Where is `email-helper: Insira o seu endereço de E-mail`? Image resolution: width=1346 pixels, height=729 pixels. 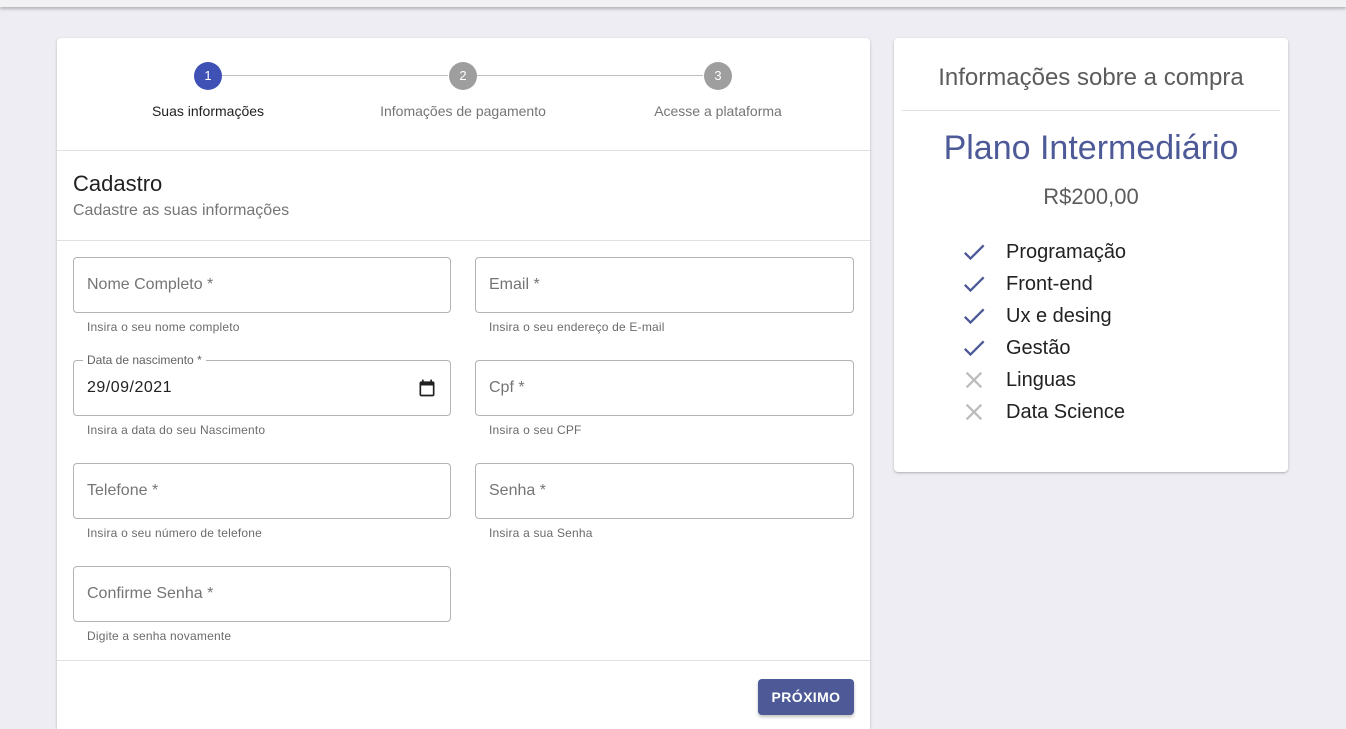
email-helper: Insira o seu endereço de E-mail is located at coordinates (577, 327).